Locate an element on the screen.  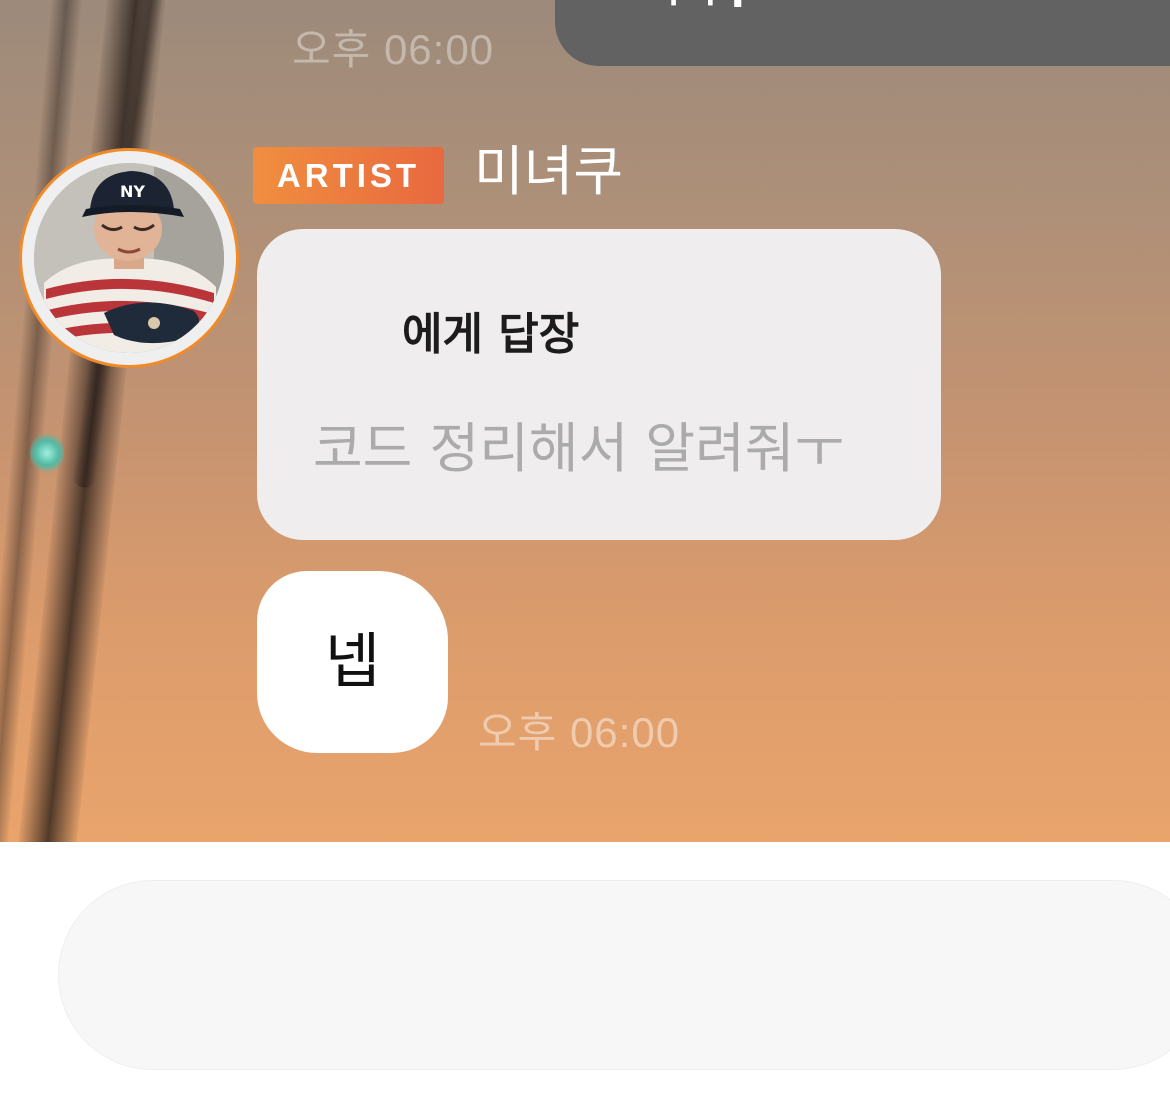
artist-badge: ARTIST is located at coordinates (348, 175).